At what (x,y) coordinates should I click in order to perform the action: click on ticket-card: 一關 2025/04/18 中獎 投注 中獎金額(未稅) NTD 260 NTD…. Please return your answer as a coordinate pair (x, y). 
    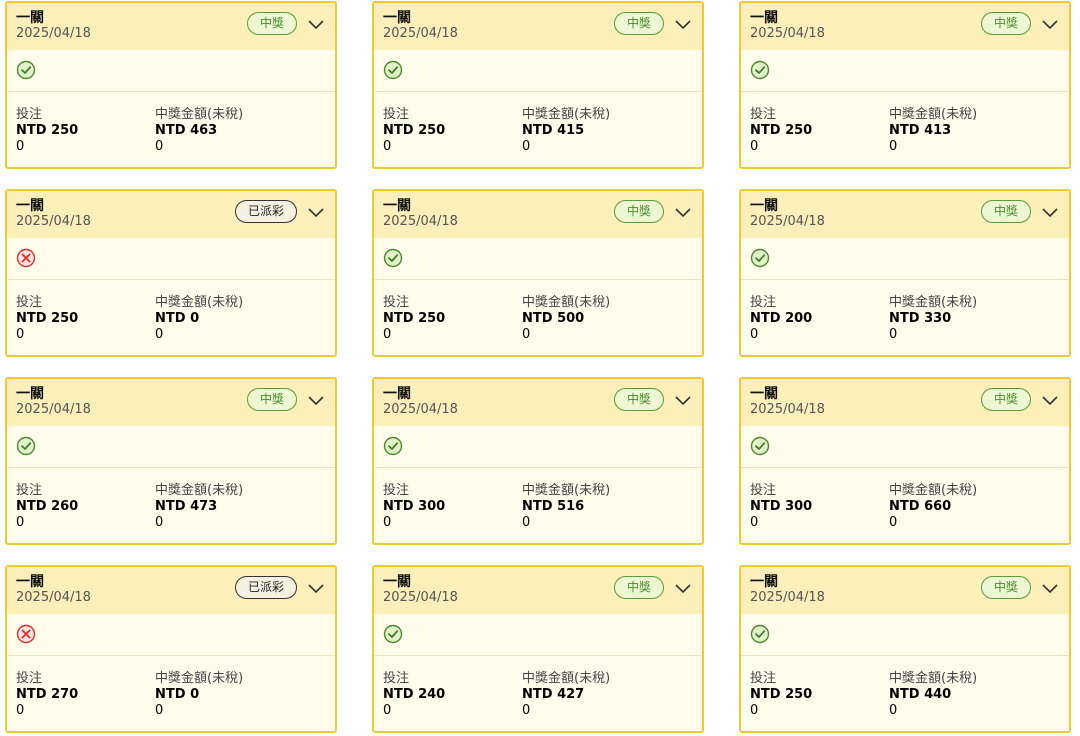
    Looking at the image, I should click on (171, 461).